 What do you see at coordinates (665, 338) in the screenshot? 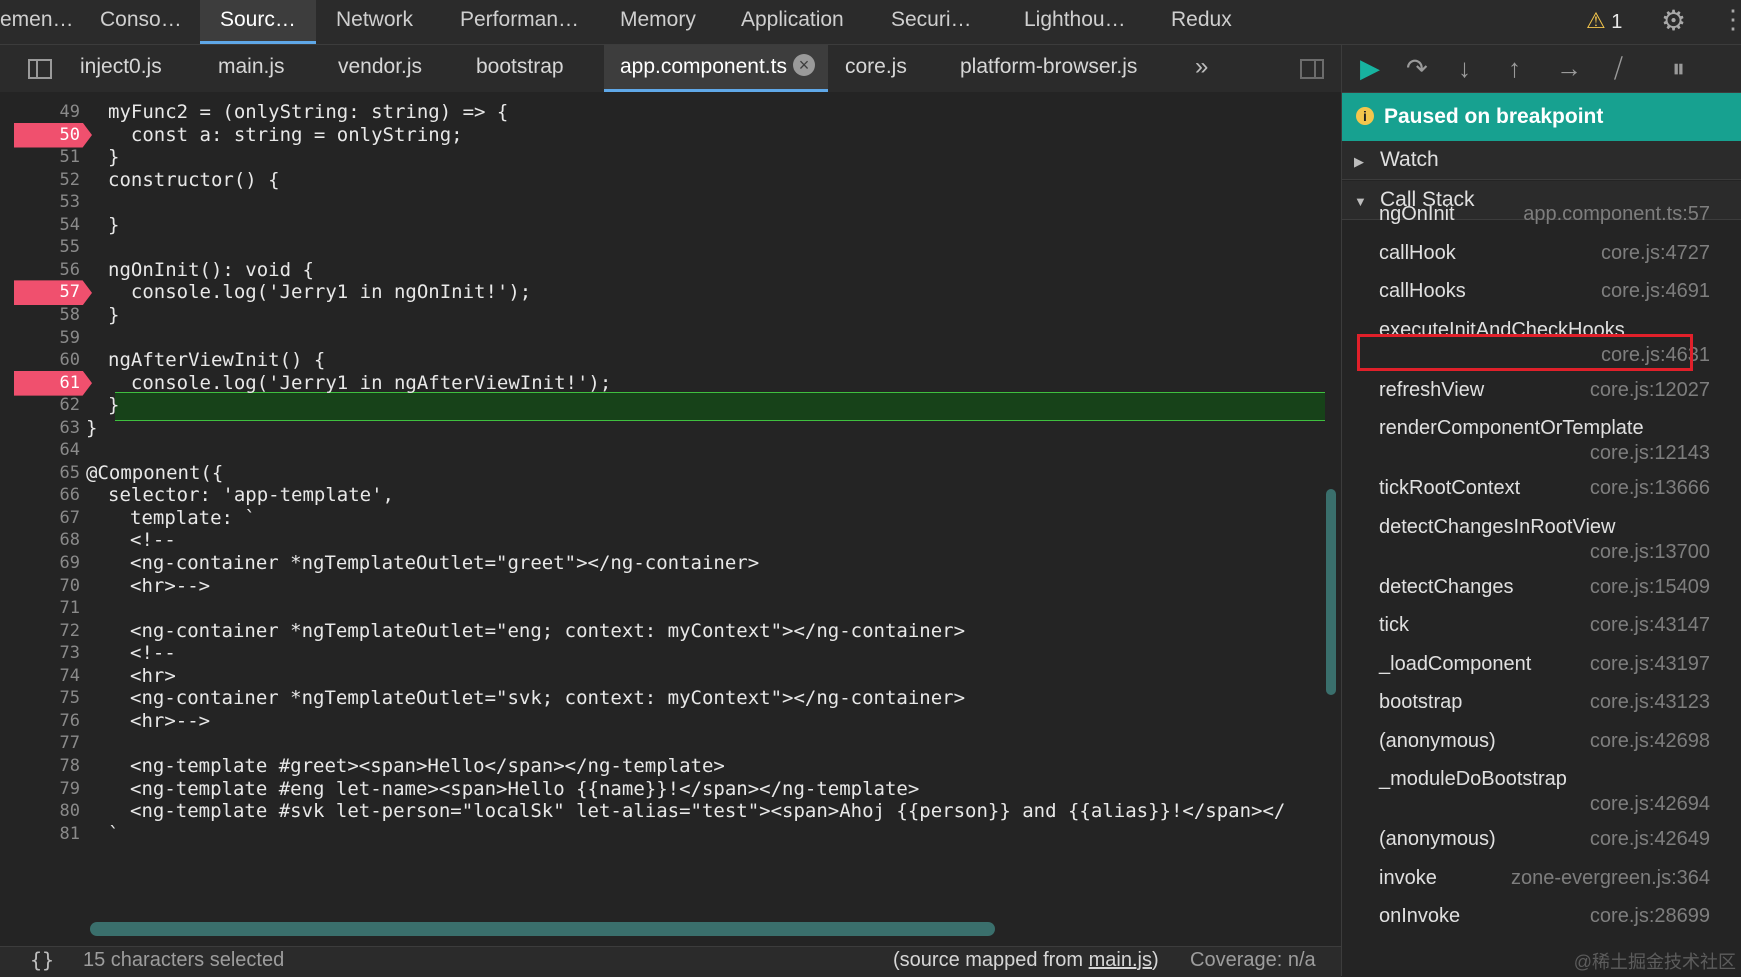
I see `code-line: 59` at bounding box center [665, 338].